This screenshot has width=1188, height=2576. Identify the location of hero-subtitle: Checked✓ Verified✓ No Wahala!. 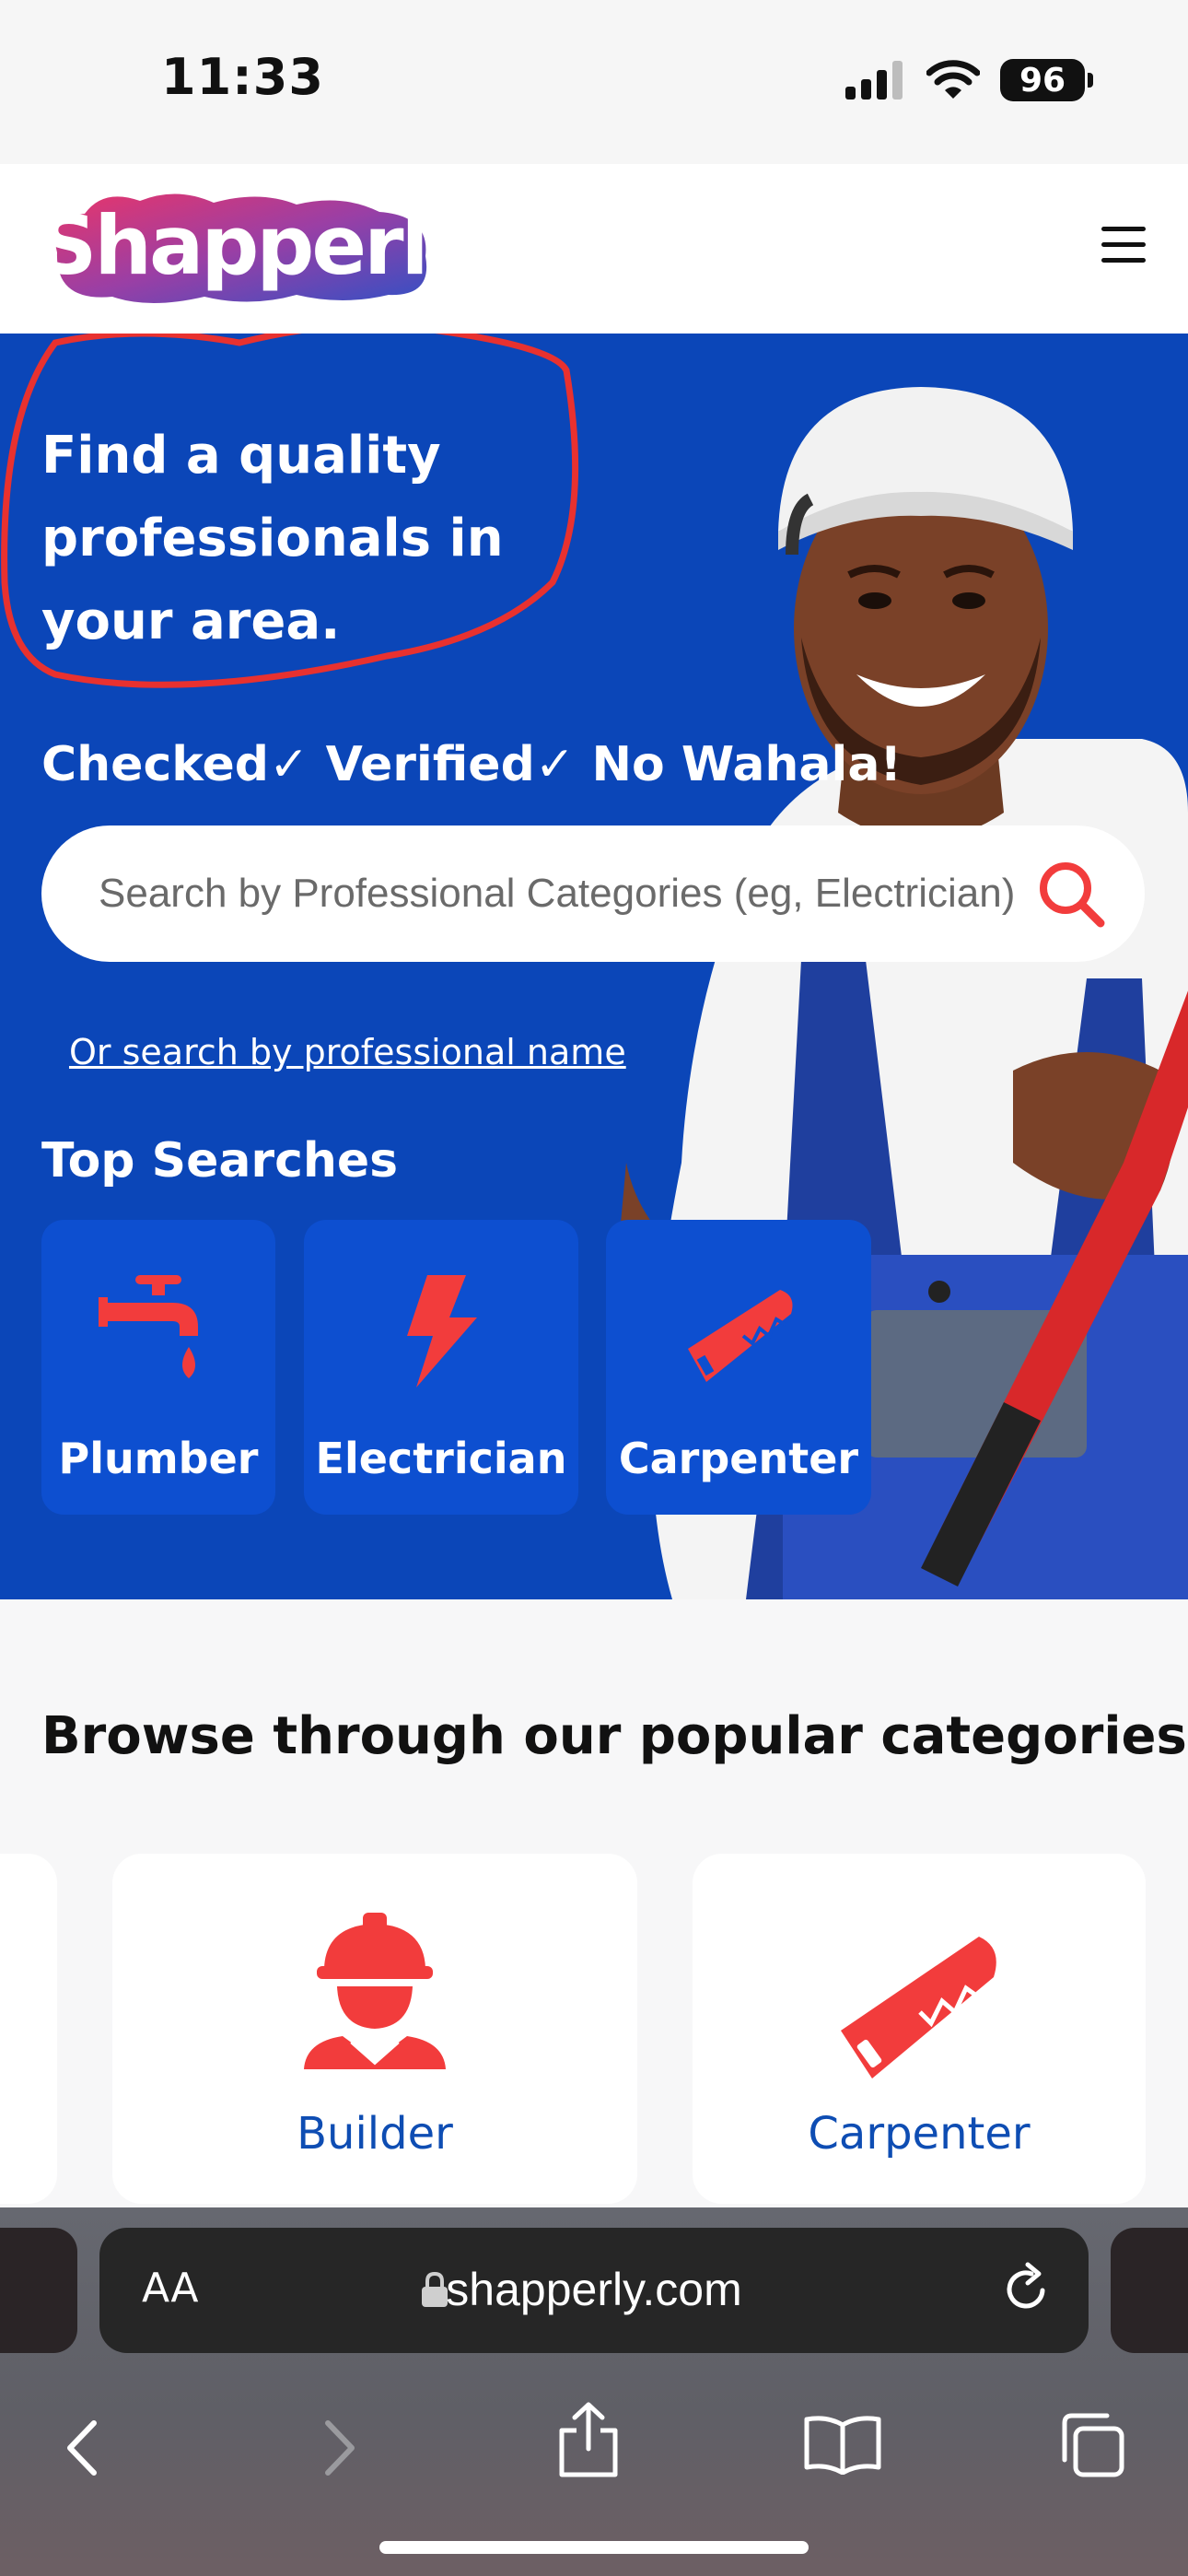
(472, 764).